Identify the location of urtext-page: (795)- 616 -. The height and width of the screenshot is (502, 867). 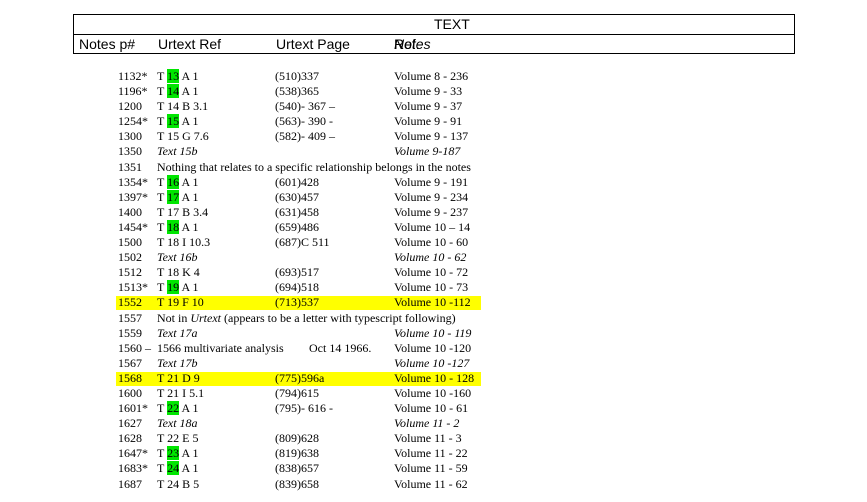
(304, 408).